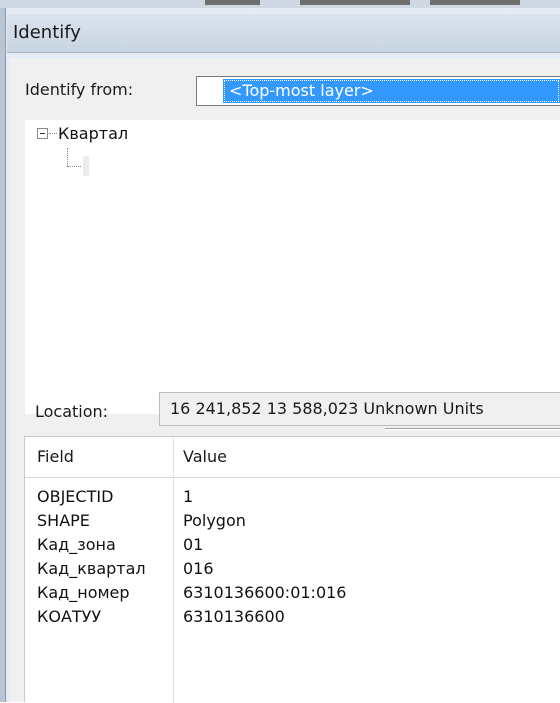  Describe the element at coordinates (198, 568) in the screenshot. I see `value-cell: 016` at that location.